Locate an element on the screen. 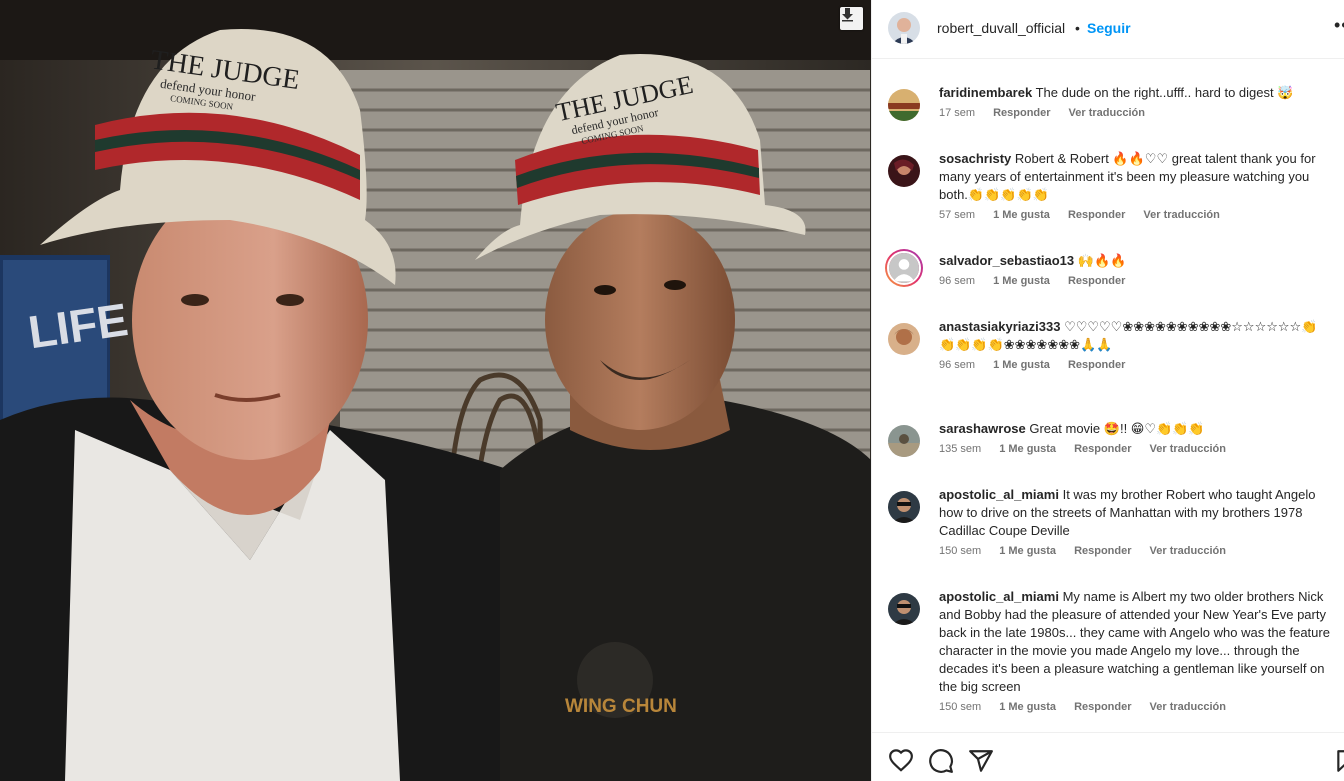 The height and width of the screenshot is (781, 1344). heart-icon is located at coordinates (901, 761).